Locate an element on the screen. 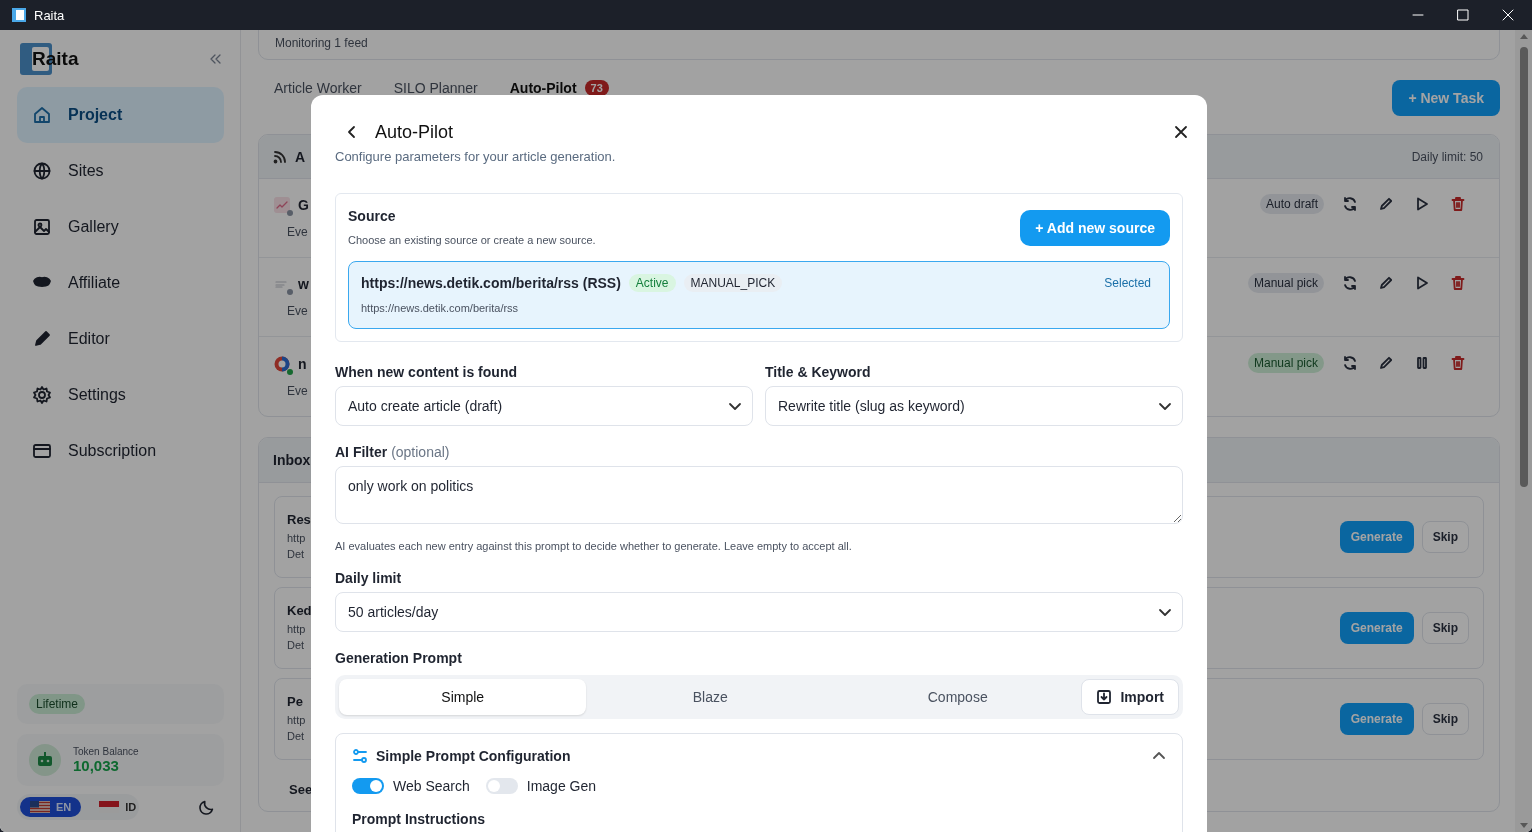 Image resolution: width=1532 pixels, height=832 pixels. source-name: https://news.detik.com/berita/rss (RSS) is located at coordinates (491, 283).